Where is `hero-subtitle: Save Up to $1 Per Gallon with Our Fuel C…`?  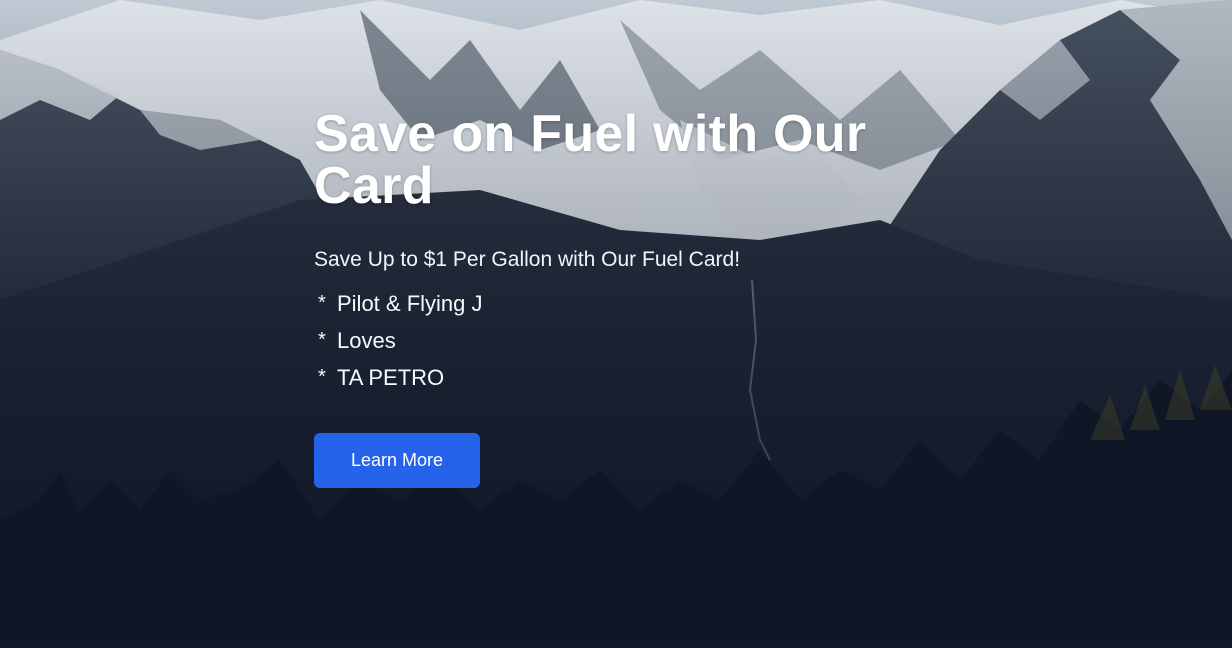 hero-subtitle: Save Up to $1 Per Gallon with Our Fuel C… is located at coordinates (527, 259).